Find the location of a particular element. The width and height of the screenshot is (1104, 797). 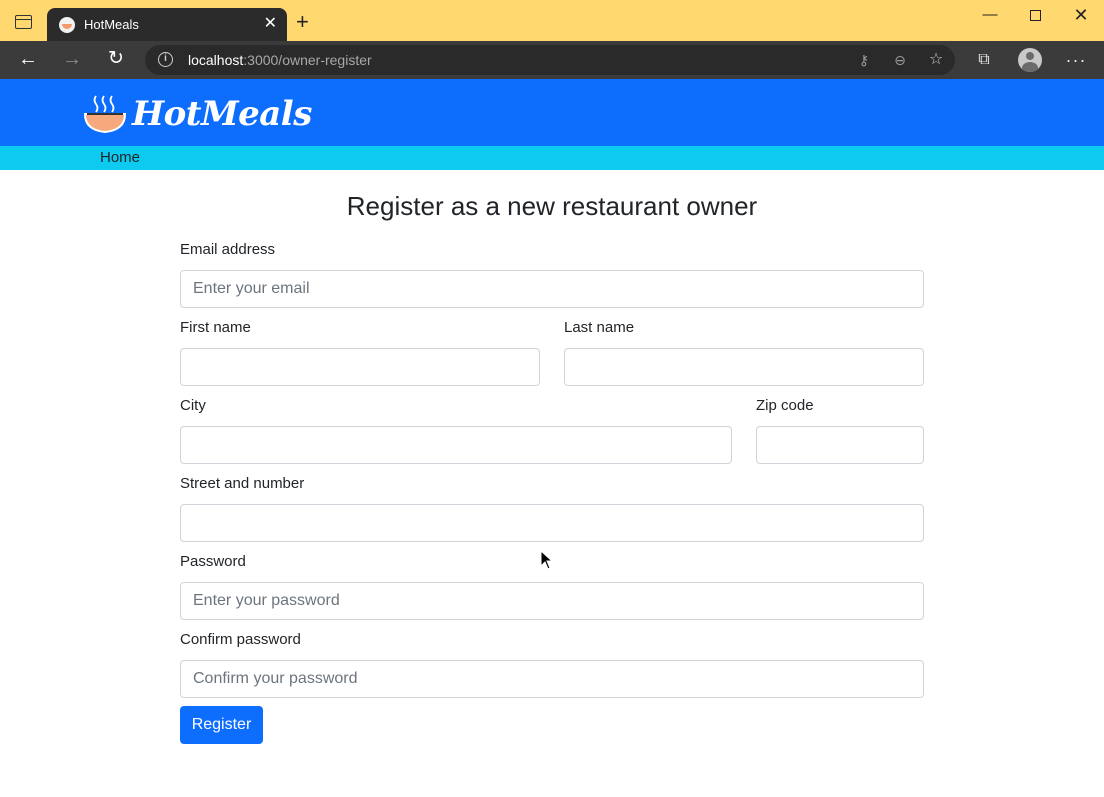

profile-avatar-icon is located at coordinates (1030, 60).